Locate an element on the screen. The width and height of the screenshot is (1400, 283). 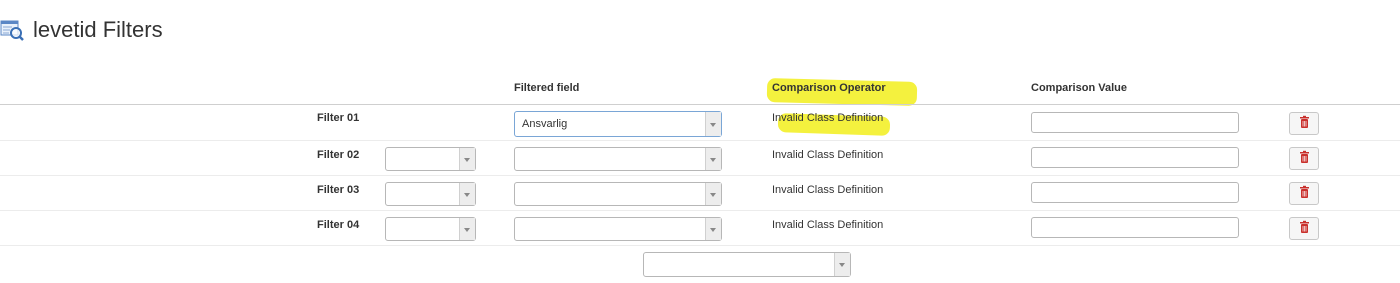
filter-label: Filter 01 is located at coordinates (338, 118).